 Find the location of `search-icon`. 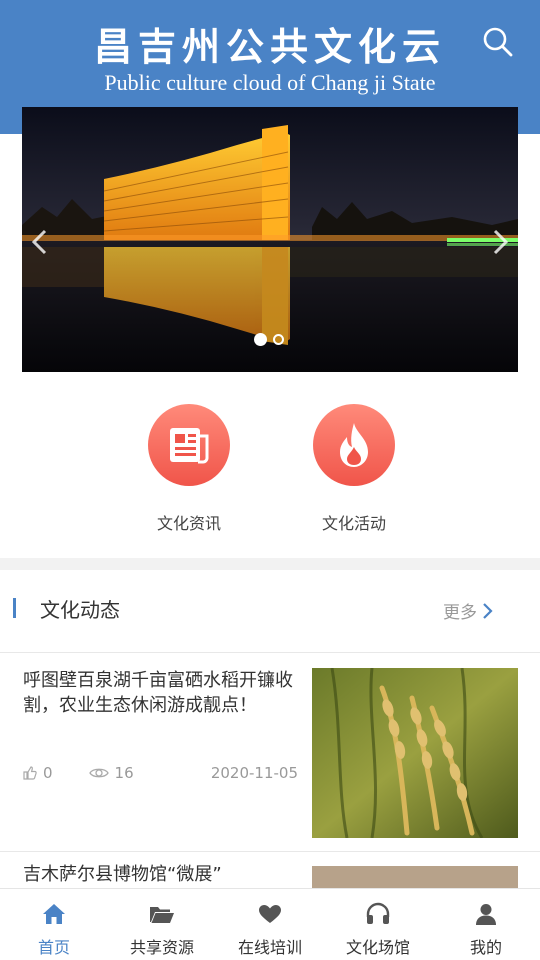

search-icon is located at coordinates (498, 42).